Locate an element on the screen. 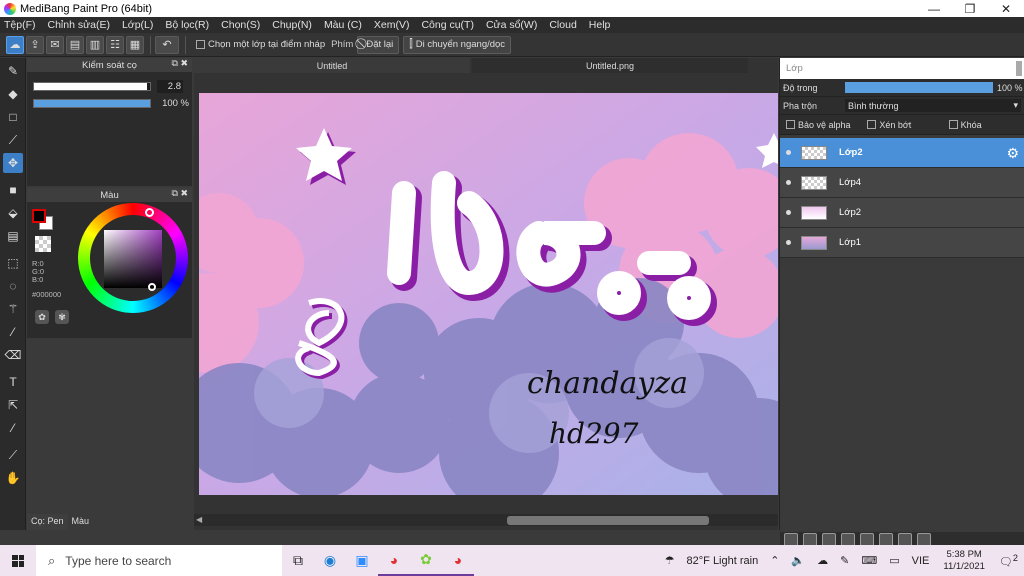 This screenshot has height=576, width=1024. palette-icon: ✿ is located at coordinates (42, 317).